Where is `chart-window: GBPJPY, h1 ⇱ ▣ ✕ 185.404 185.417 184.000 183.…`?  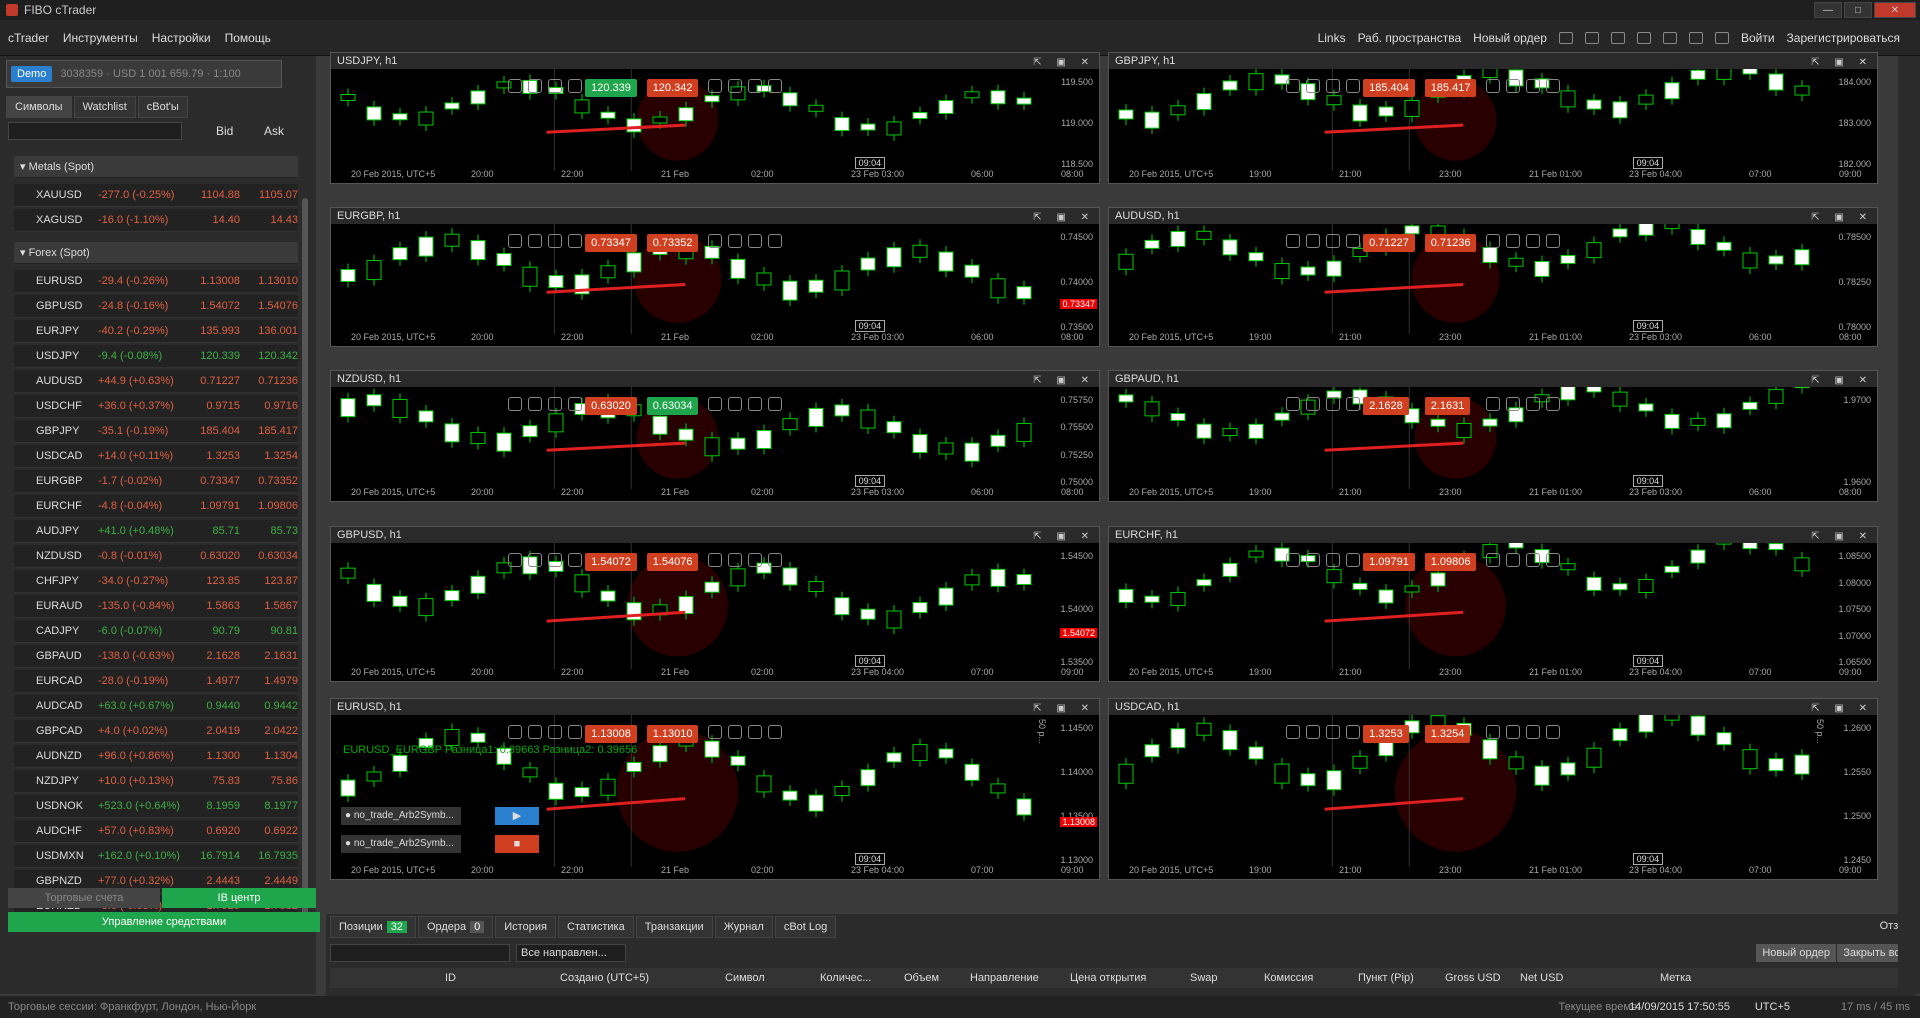 chart-window: GBPJPY, h1 ⇱ ▣ ✕ 185.404 185.417 184.000 183.… is located at coordinates (1514, 118).